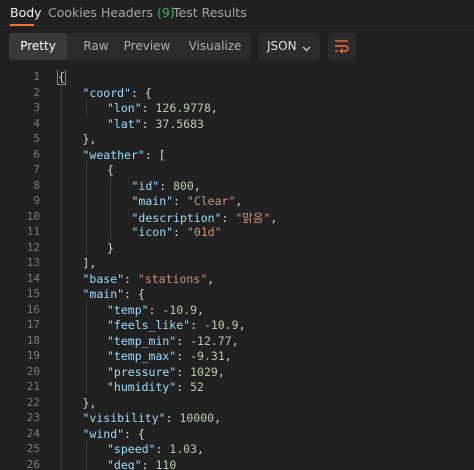 This screenshot has height=470, width=474. I want to click on view-pretty-button: Pretty, so click(38, 46).